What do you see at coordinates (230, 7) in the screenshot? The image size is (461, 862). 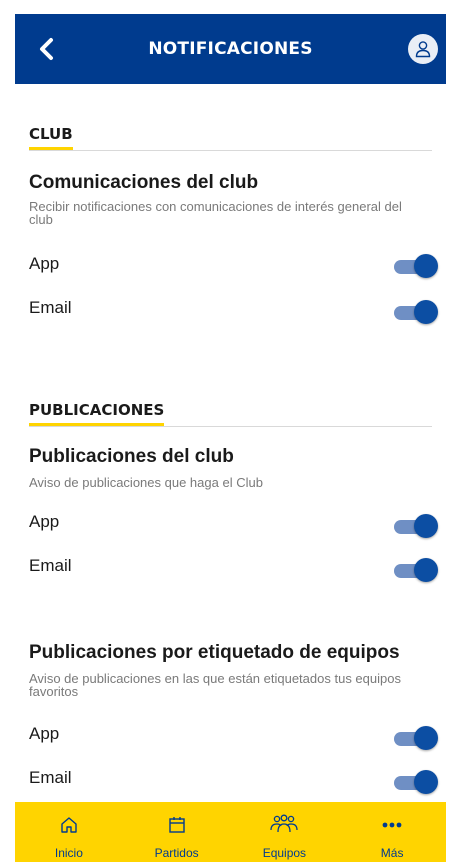 I see `status-bar-area` at bounding box center [230, 7].